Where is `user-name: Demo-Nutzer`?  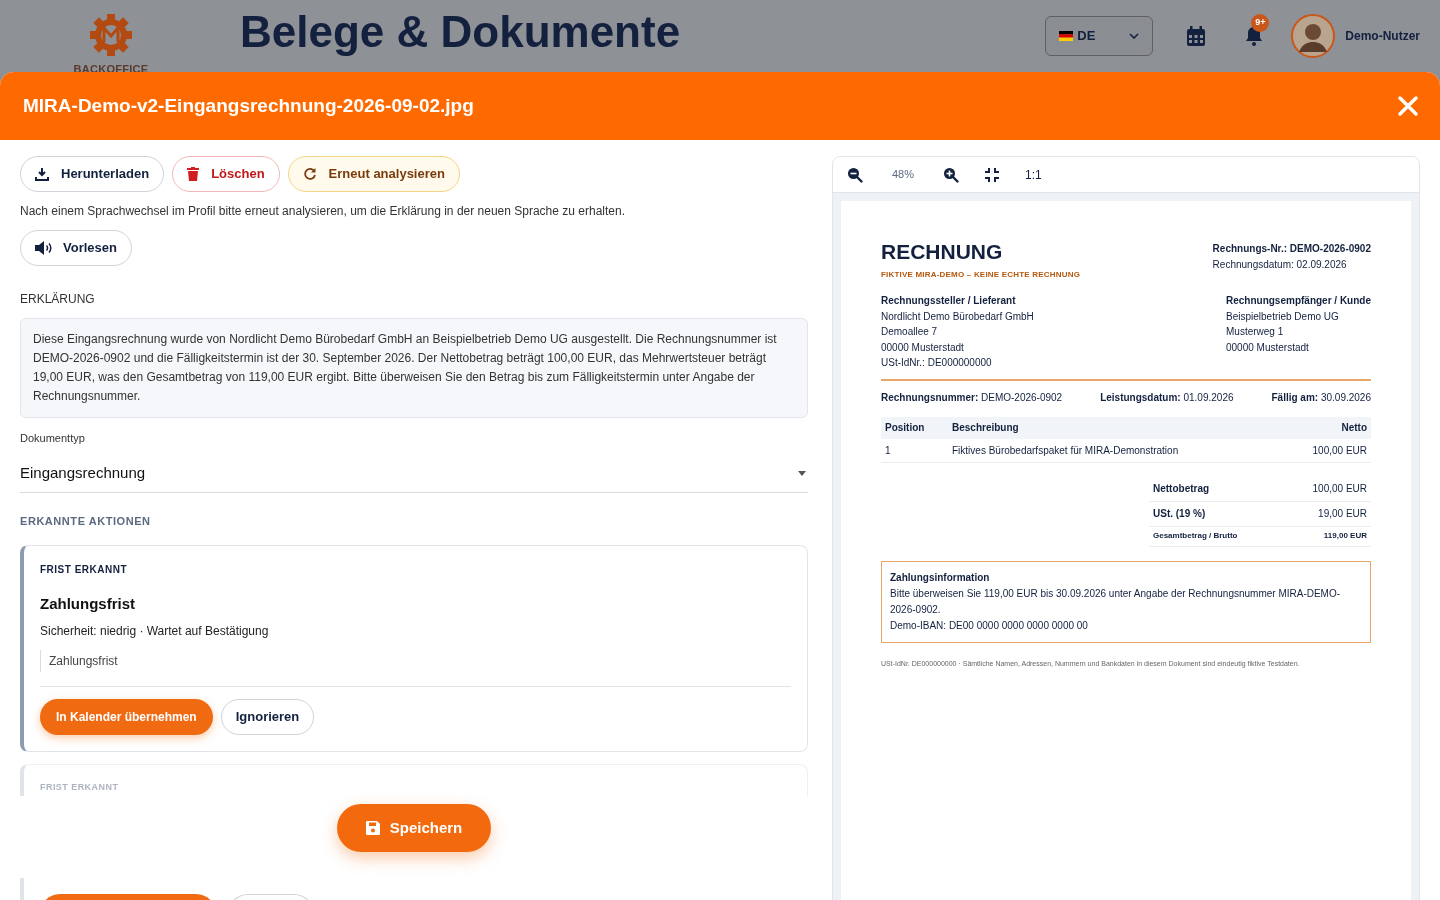 user-name: Demo-Nutzer is located at coordinates (1382, 36).